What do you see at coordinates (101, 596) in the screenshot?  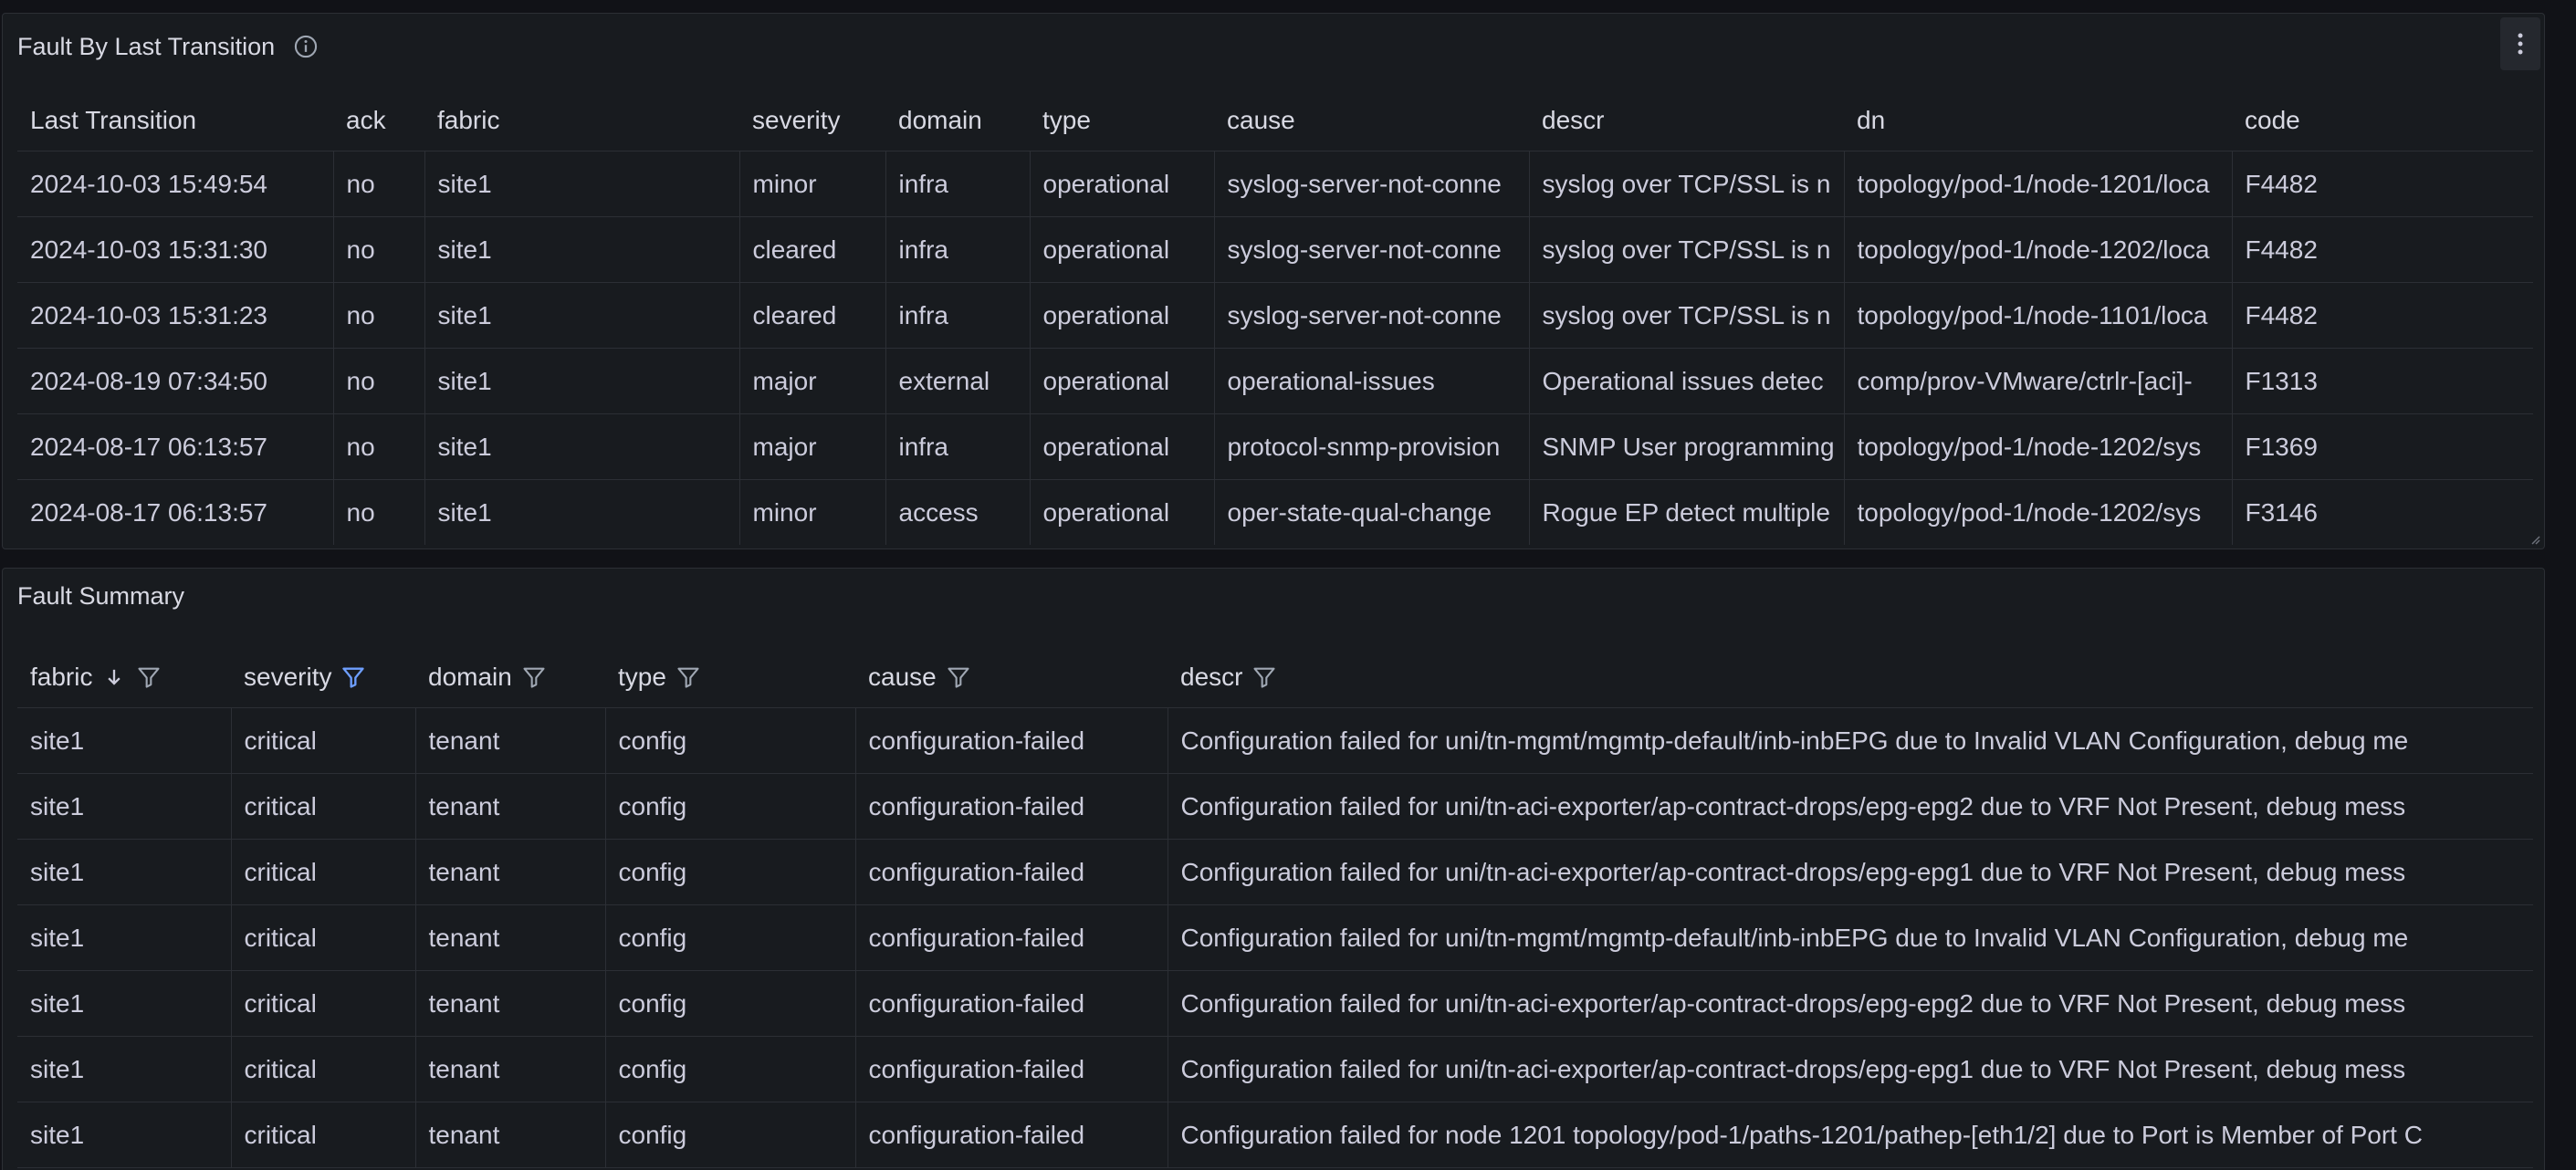 I see `panel-title: Fault Summary` at bounding box center [101, 596].